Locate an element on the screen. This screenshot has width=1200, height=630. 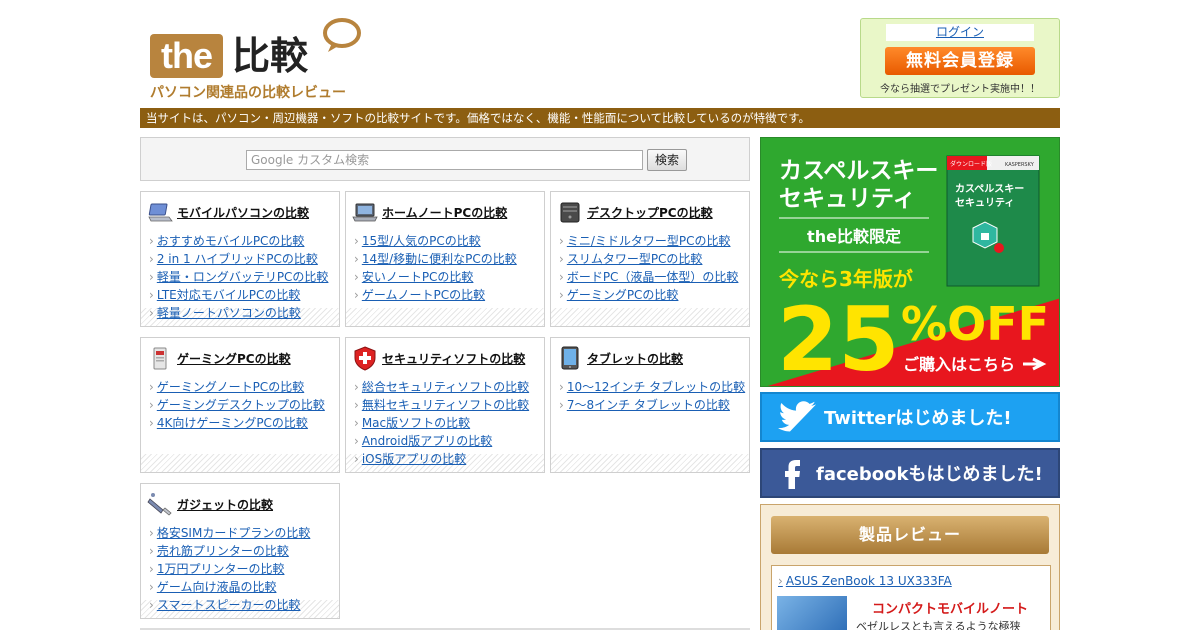
category-link: ボードPC（液晶一体型）の比較 is located at coordinates (653, 277).